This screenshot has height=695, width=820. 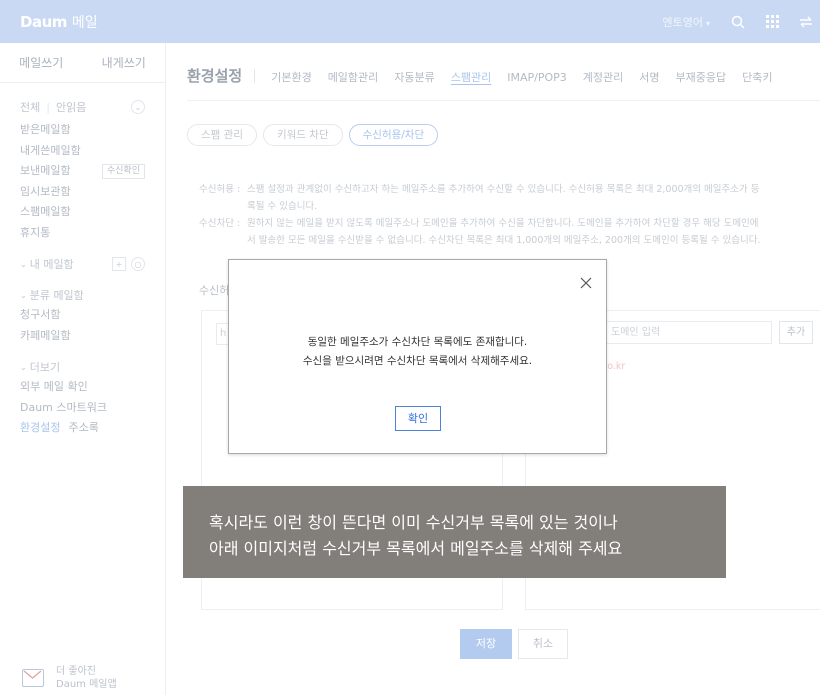 I want to click on spam-subtabs: 스팸 관리 키워드 차단 수신허용/차단, so click(x=315, y=135).